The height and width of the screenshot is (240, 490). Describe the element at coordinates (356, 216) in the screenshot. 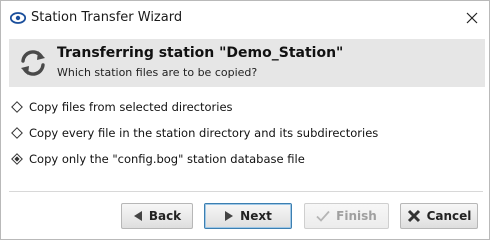

I see `finish-label: Finish` at that location.